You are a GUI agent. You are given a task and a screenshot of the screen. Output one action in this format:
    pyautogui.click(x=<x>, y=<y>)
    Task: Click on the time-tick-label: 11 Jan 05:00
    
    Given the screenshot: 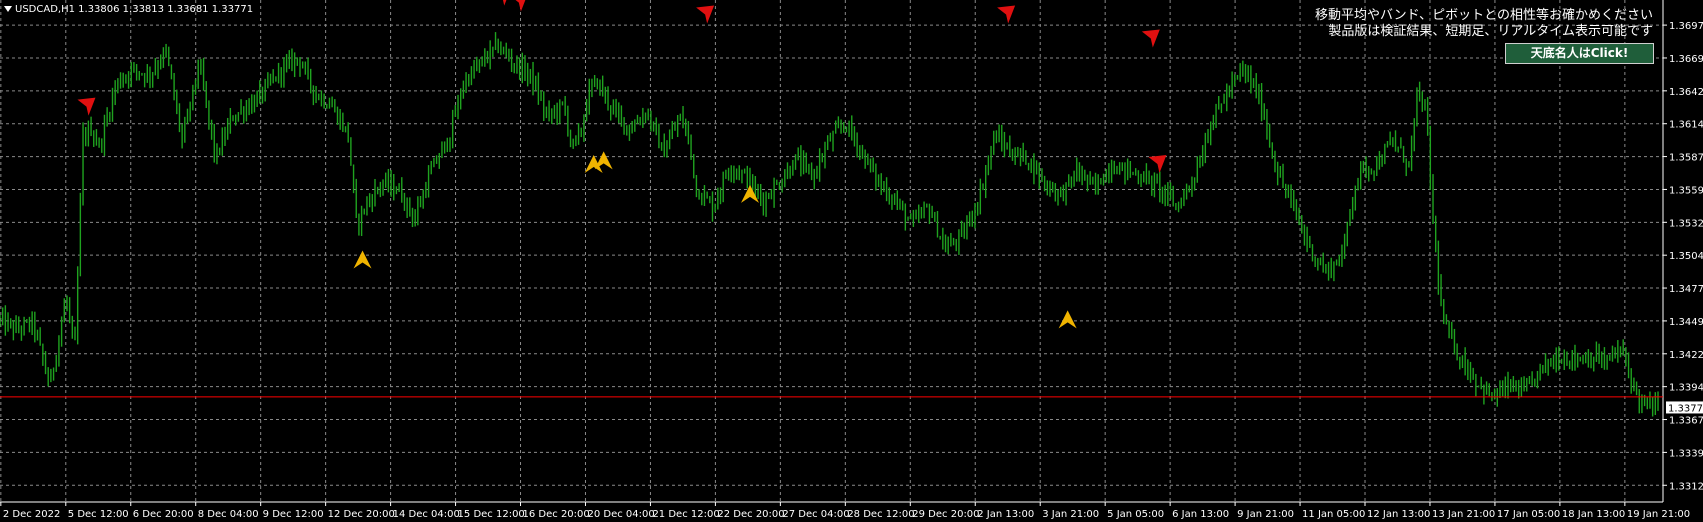 What is the action you would take?
    pyautogui.click(x=1333, y=514)
    